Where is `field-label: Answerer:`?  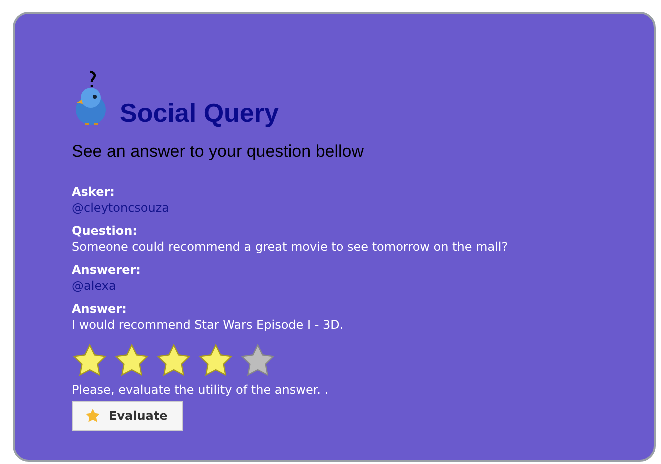 field-label: Answerer: is located at coordinates (107, 270).